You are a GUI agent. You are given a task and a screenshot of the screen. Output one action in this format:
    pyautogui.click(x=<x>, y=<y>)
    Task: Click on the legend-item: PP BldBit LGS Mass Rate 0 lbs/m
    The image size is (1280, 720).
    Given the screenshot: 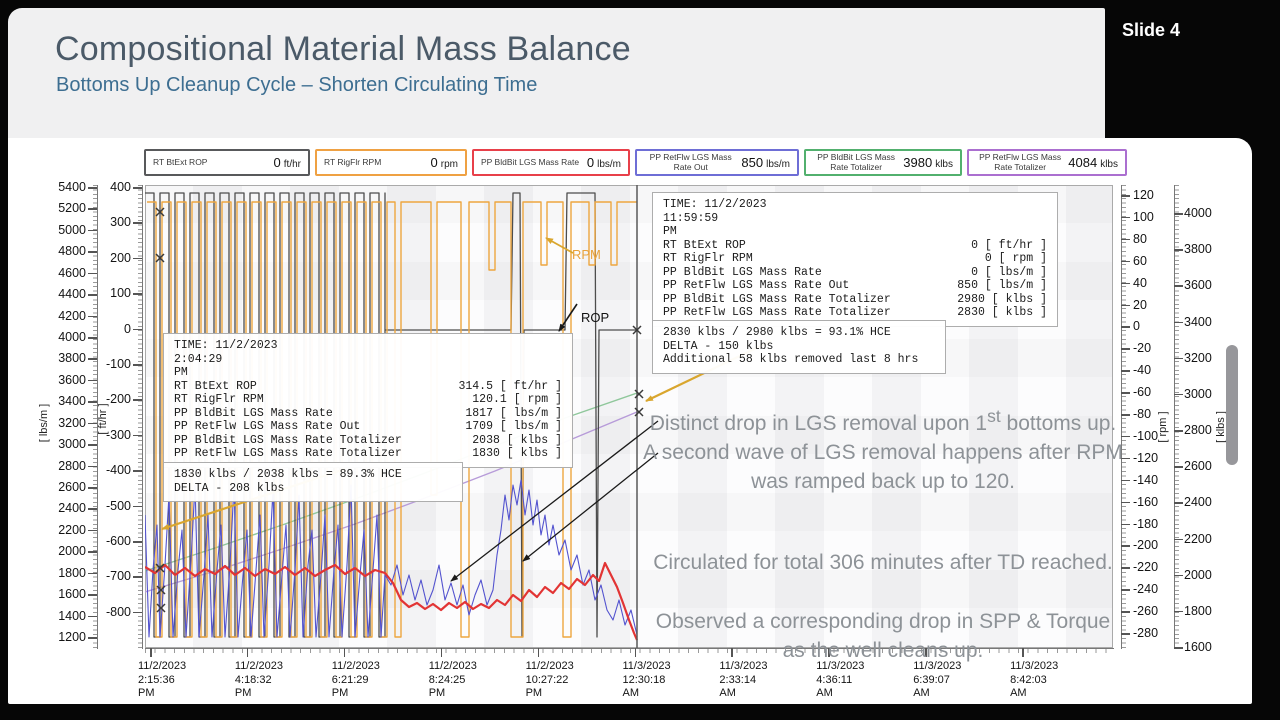 What is the action you would take?
    pyautogui.click(x=551, y=162)
    